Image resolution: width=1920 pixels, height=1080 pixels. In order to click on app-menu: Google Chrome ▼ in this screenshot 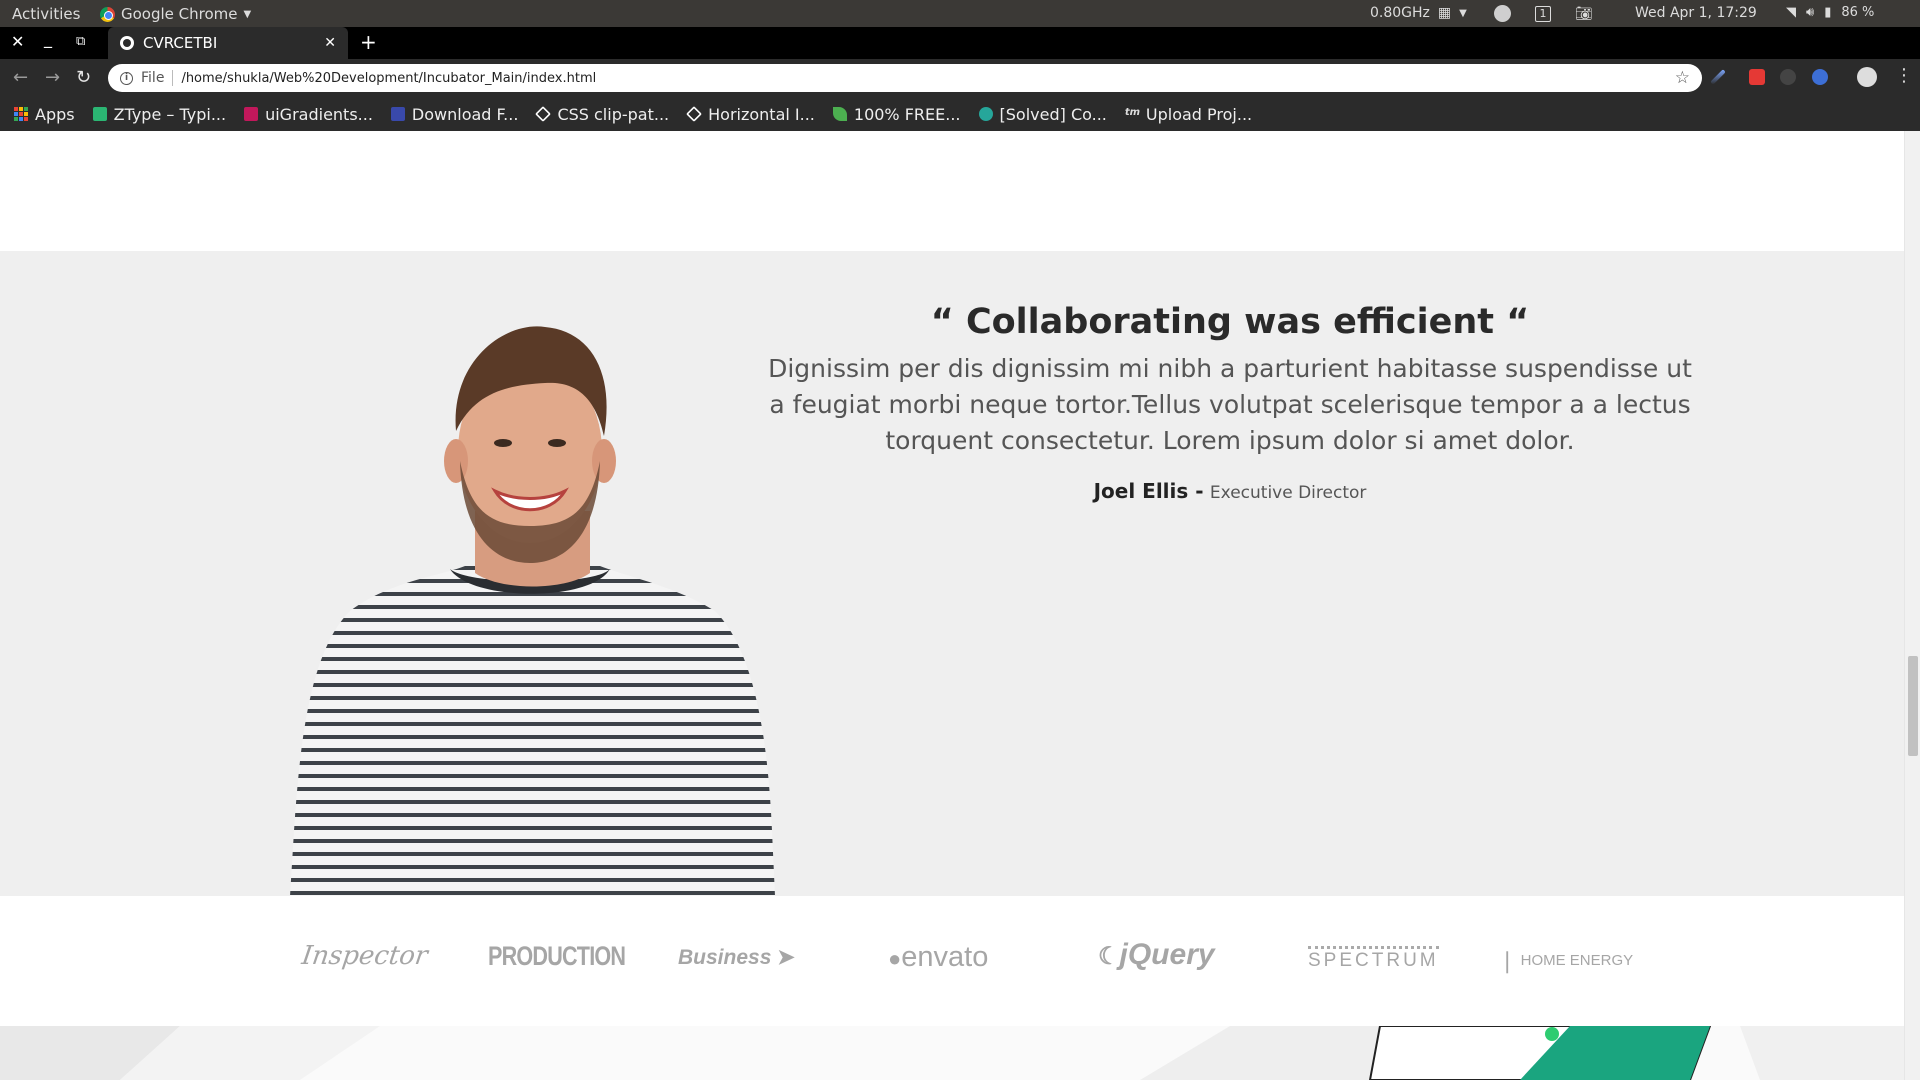, I will do `click(175, 14)`.